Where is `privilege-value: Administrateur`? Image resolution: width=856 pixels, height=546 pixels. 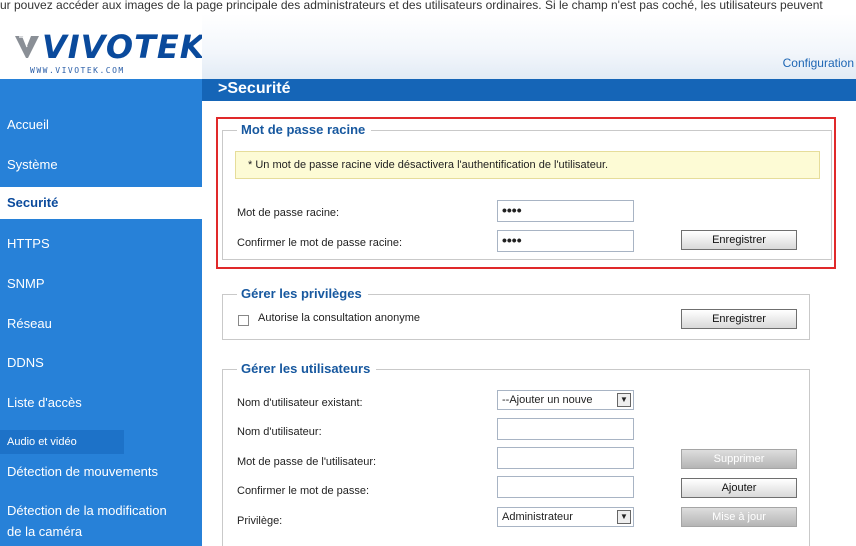
privilege-value: Administrateur is located at coordinates (537, 517).